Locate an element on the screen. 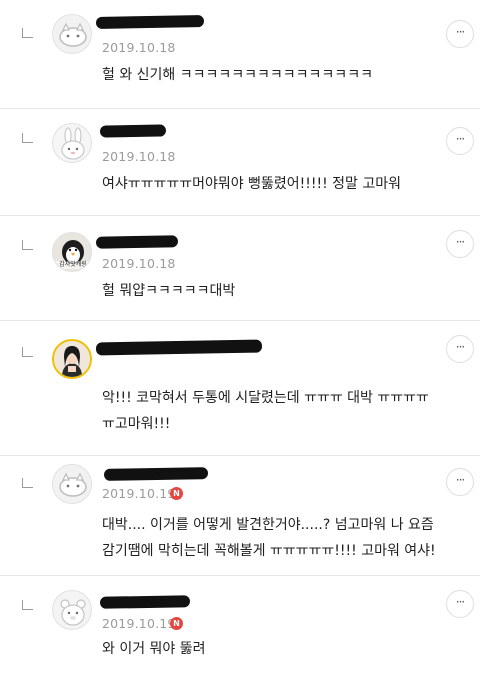  comment-text: 여샤ㅠㅠㅠㅠㅠ머야뭐야 뻥뚫렸어!!!!! 정말 고마워 is located at coordinates (252, 184).